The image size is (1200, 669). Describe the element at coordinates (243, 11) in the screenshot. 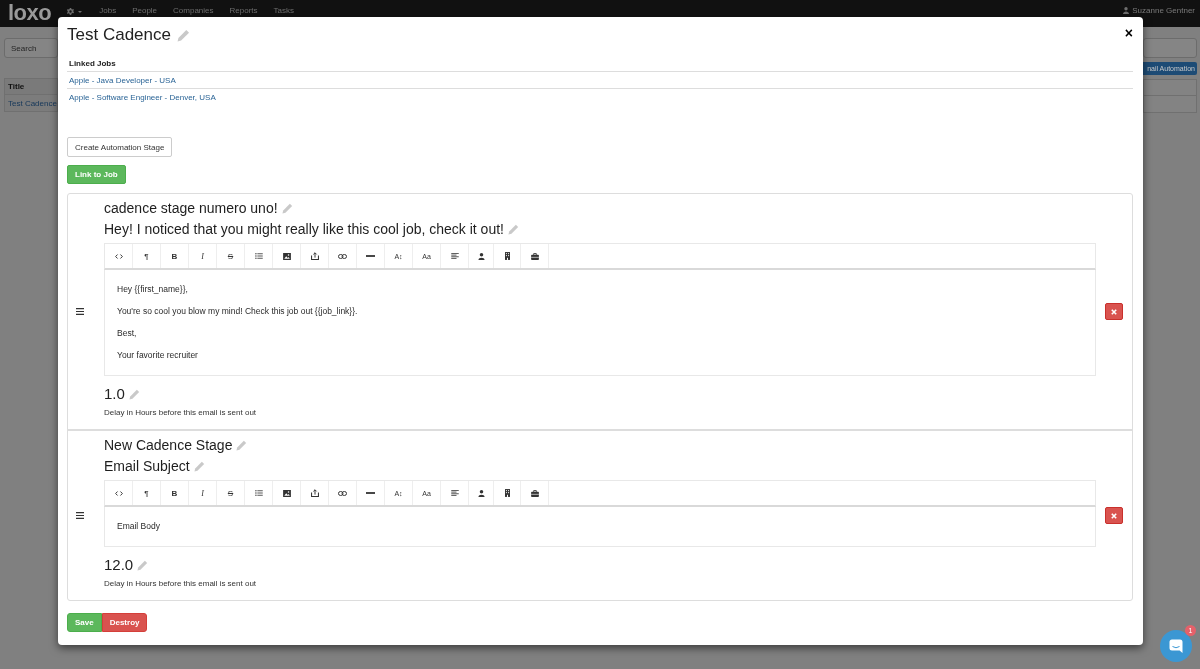

I see `nav-link: Reports` at that location.